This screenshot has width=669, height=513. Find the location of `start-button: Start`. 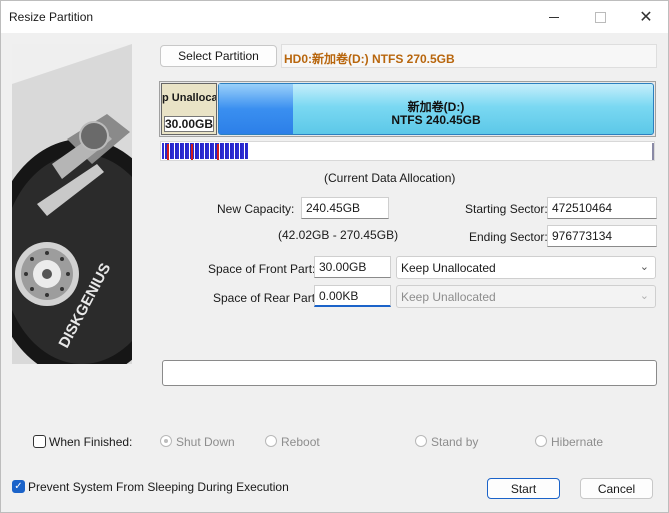

start-button: Start is located at coordinates (523, 488).